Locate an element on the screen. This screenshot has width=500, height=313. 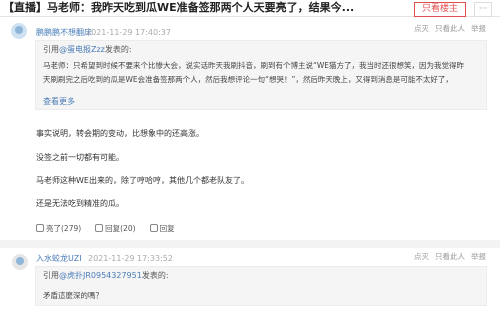
comment-icon is located at coordinates (99, 228).